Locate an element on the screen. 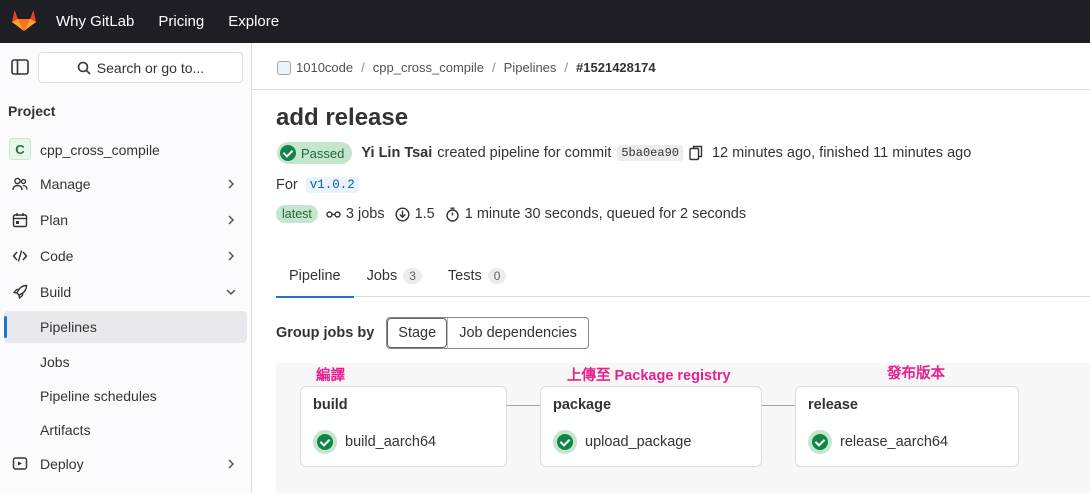 The image size is (1090, 493). tab-label: Pipeline is located at coordinates (315, 275).